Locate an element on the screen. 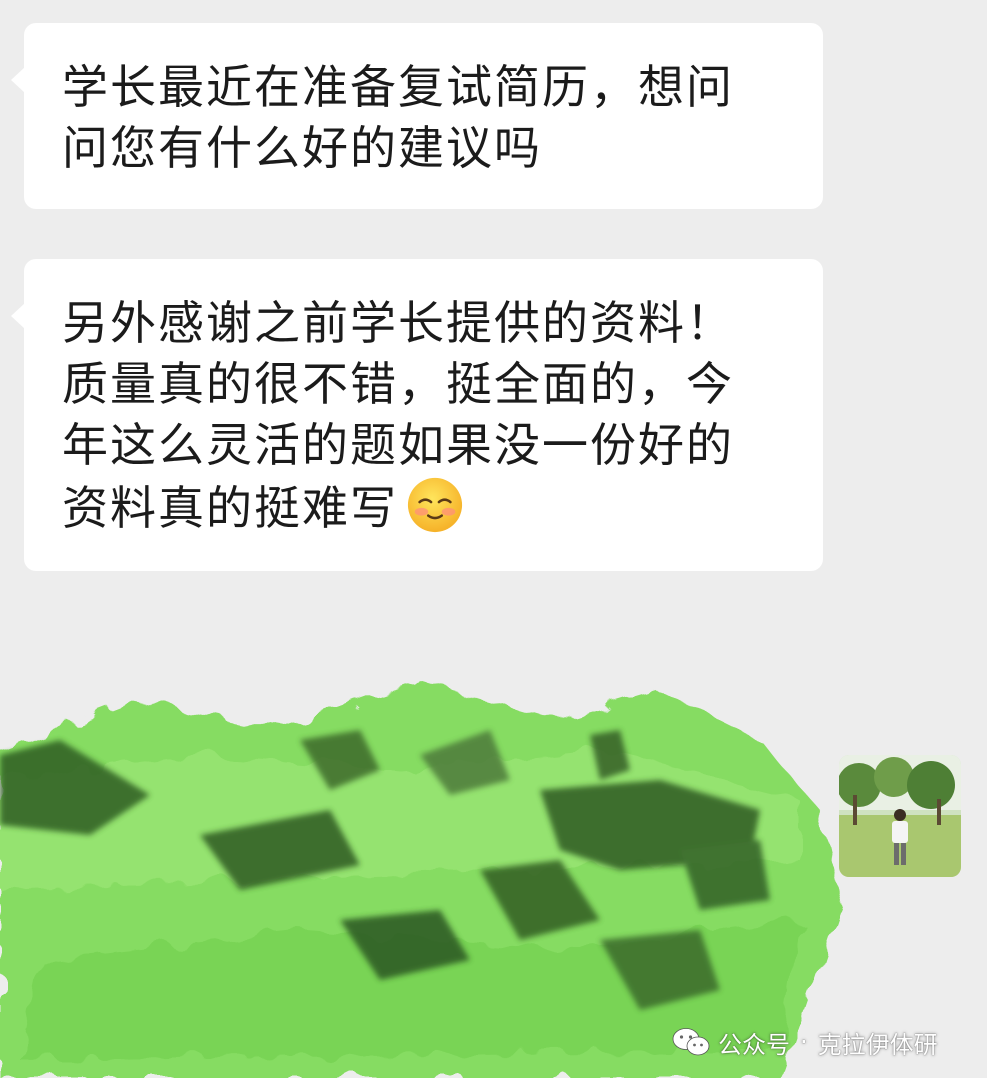 Image resolution: width=987 pixels, height=1078 pixels. message-text-line: 年这么灵活的题如果没一份好的 is located at coordinates (398, 445).